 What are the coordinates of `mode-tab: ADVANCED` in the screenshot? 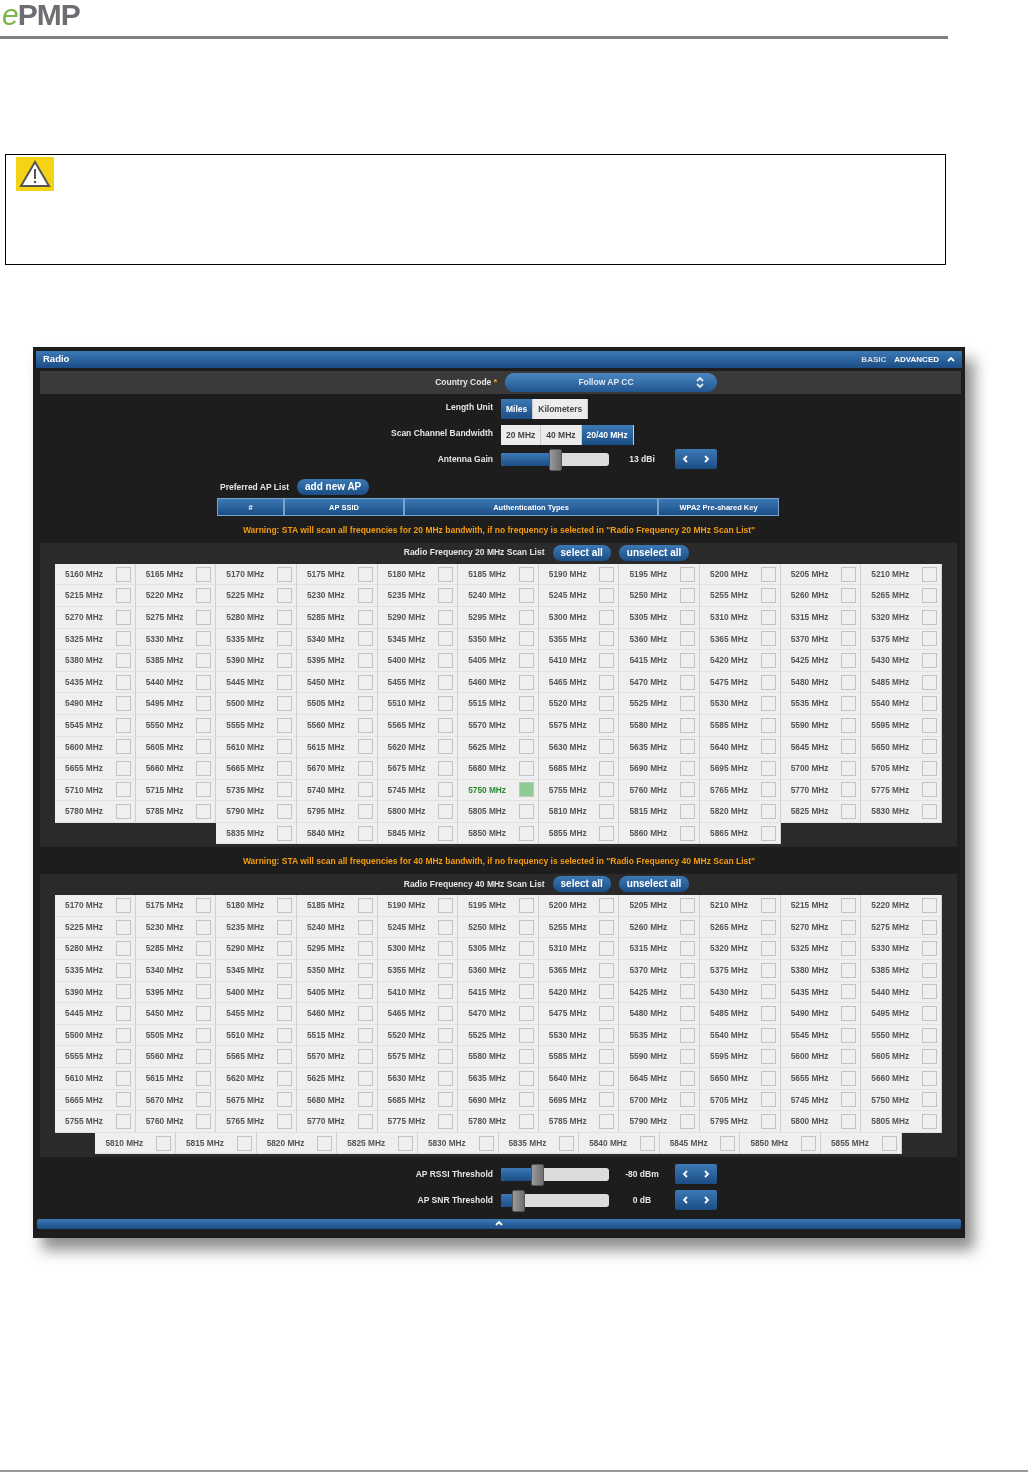 It's located at (916, 359).